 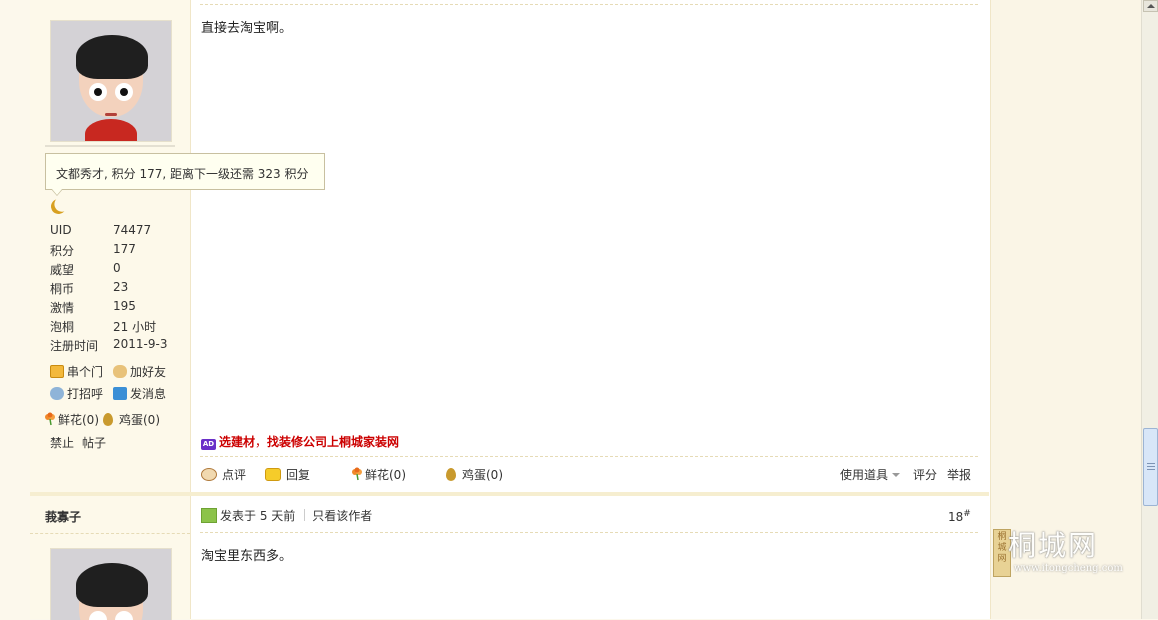 What do you see at coordinates (273, 474) in the screenshot?
I see `reply-bubble-icon` at bounding box center [273, 474].